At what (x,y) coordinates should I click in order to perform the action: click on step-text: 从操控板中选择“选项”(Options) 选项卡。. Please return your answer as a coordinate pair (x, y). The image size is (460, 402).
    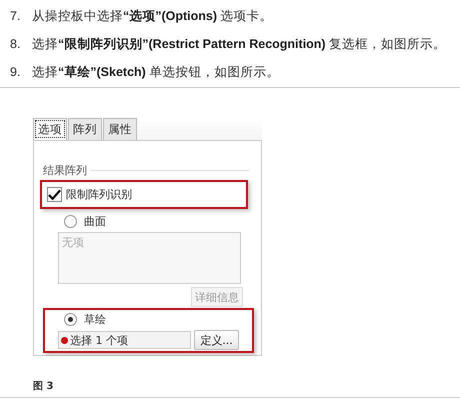
    Looking at the image, I should click on (152, 16).